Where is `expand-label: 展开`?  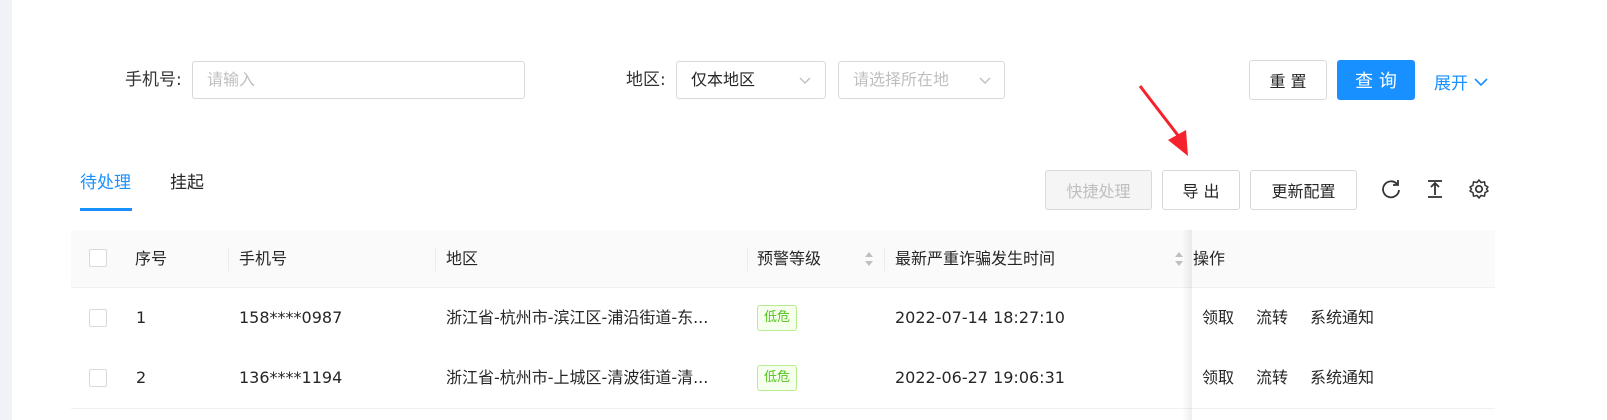 expand-label: 展开 is located at coordinates (1451, 84).